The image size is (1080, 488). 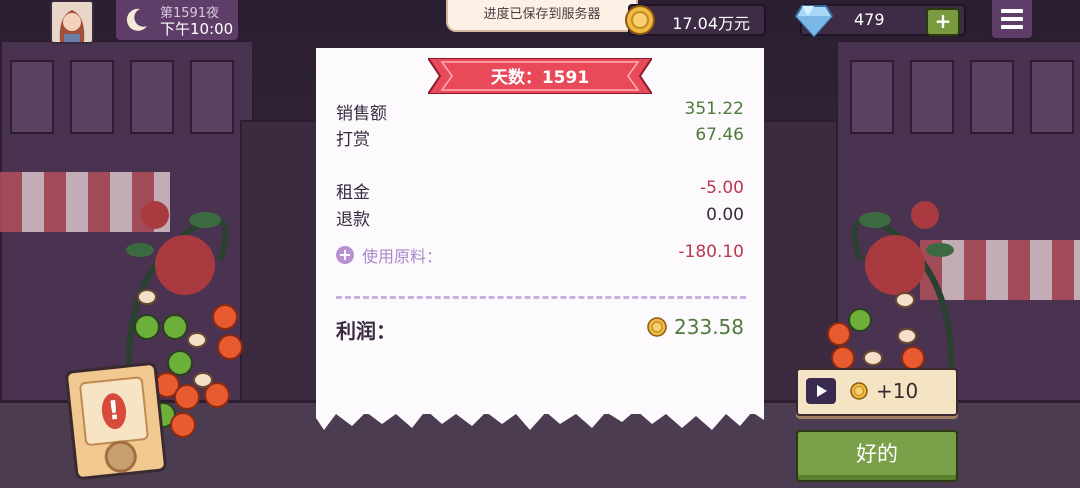 I want to click on diamond-icon, so click(x=814, y=21).